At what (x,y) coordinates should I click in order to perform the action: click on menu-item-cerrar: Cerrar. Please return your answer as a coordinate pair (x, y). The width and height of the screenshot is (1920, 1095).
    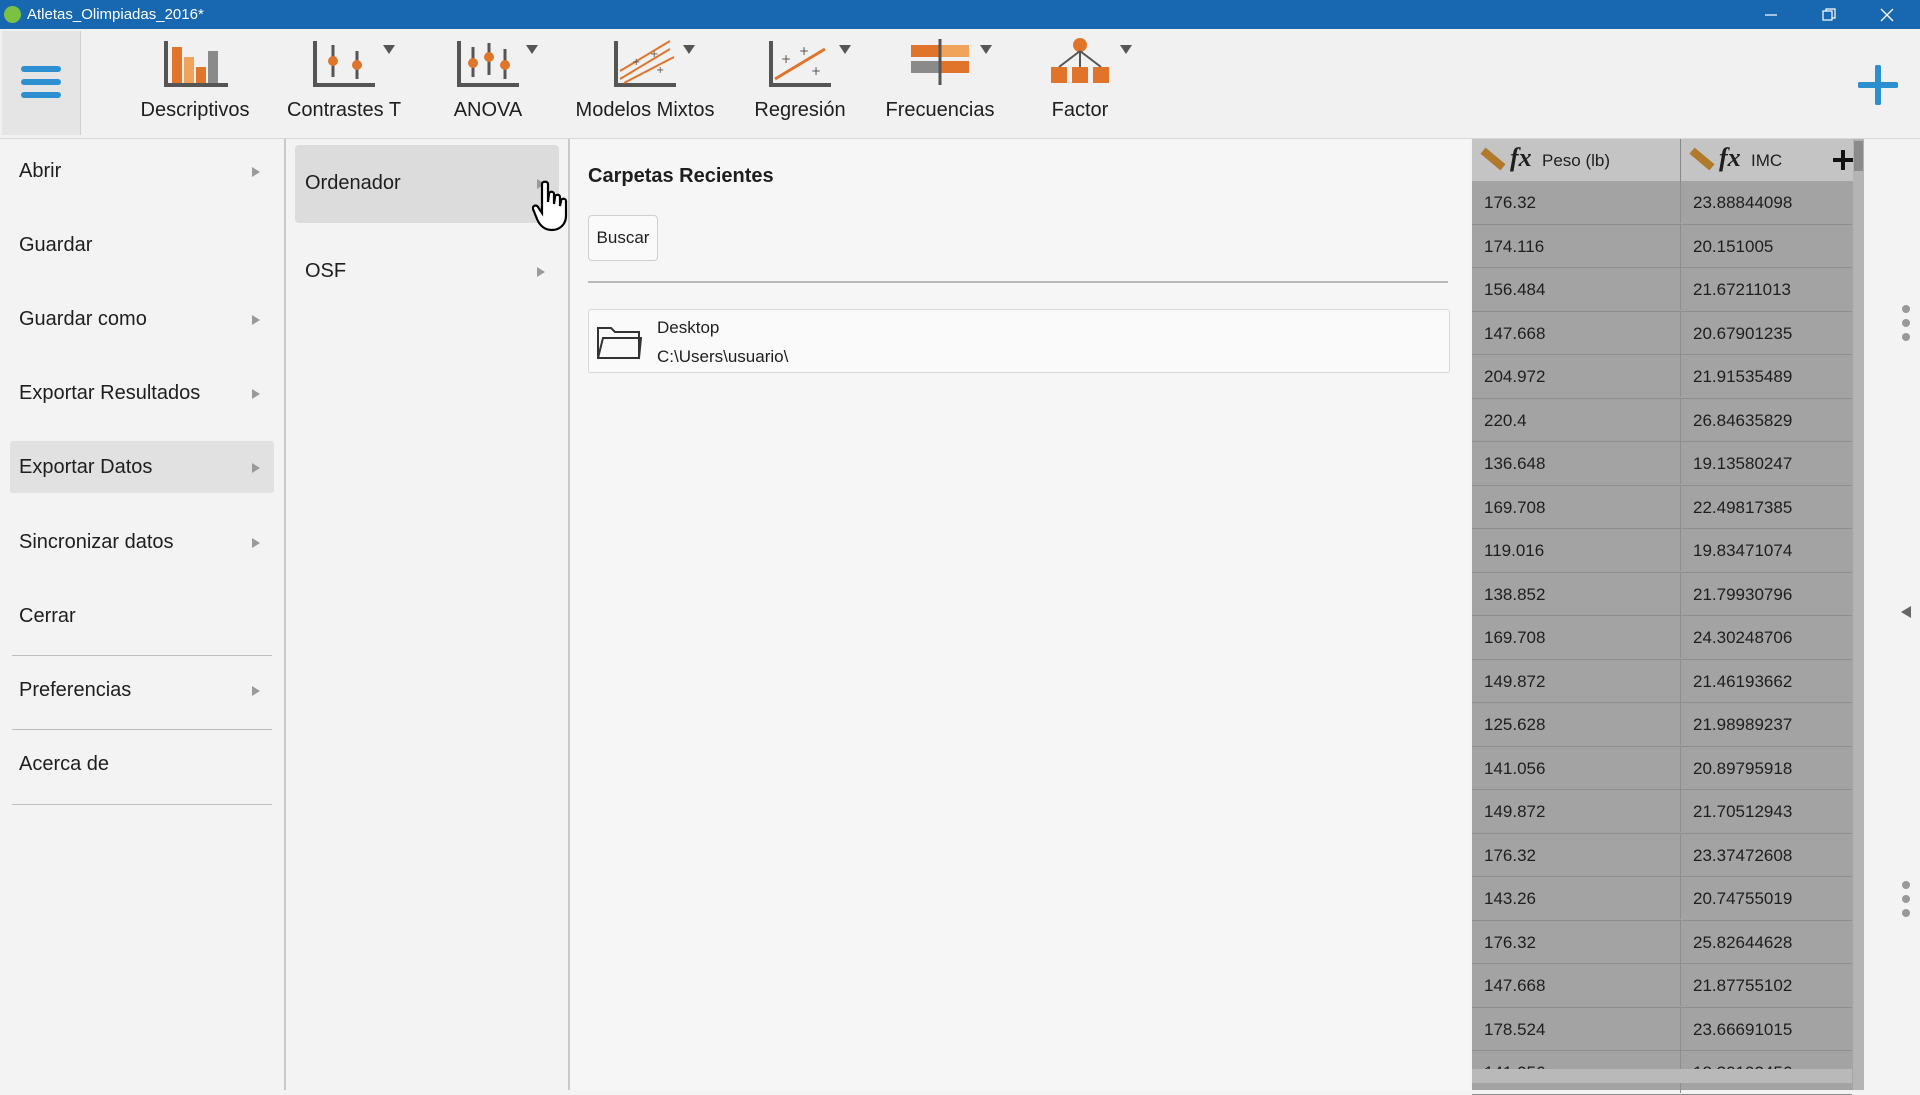
    Looking at the image, I should click on (142, 616).